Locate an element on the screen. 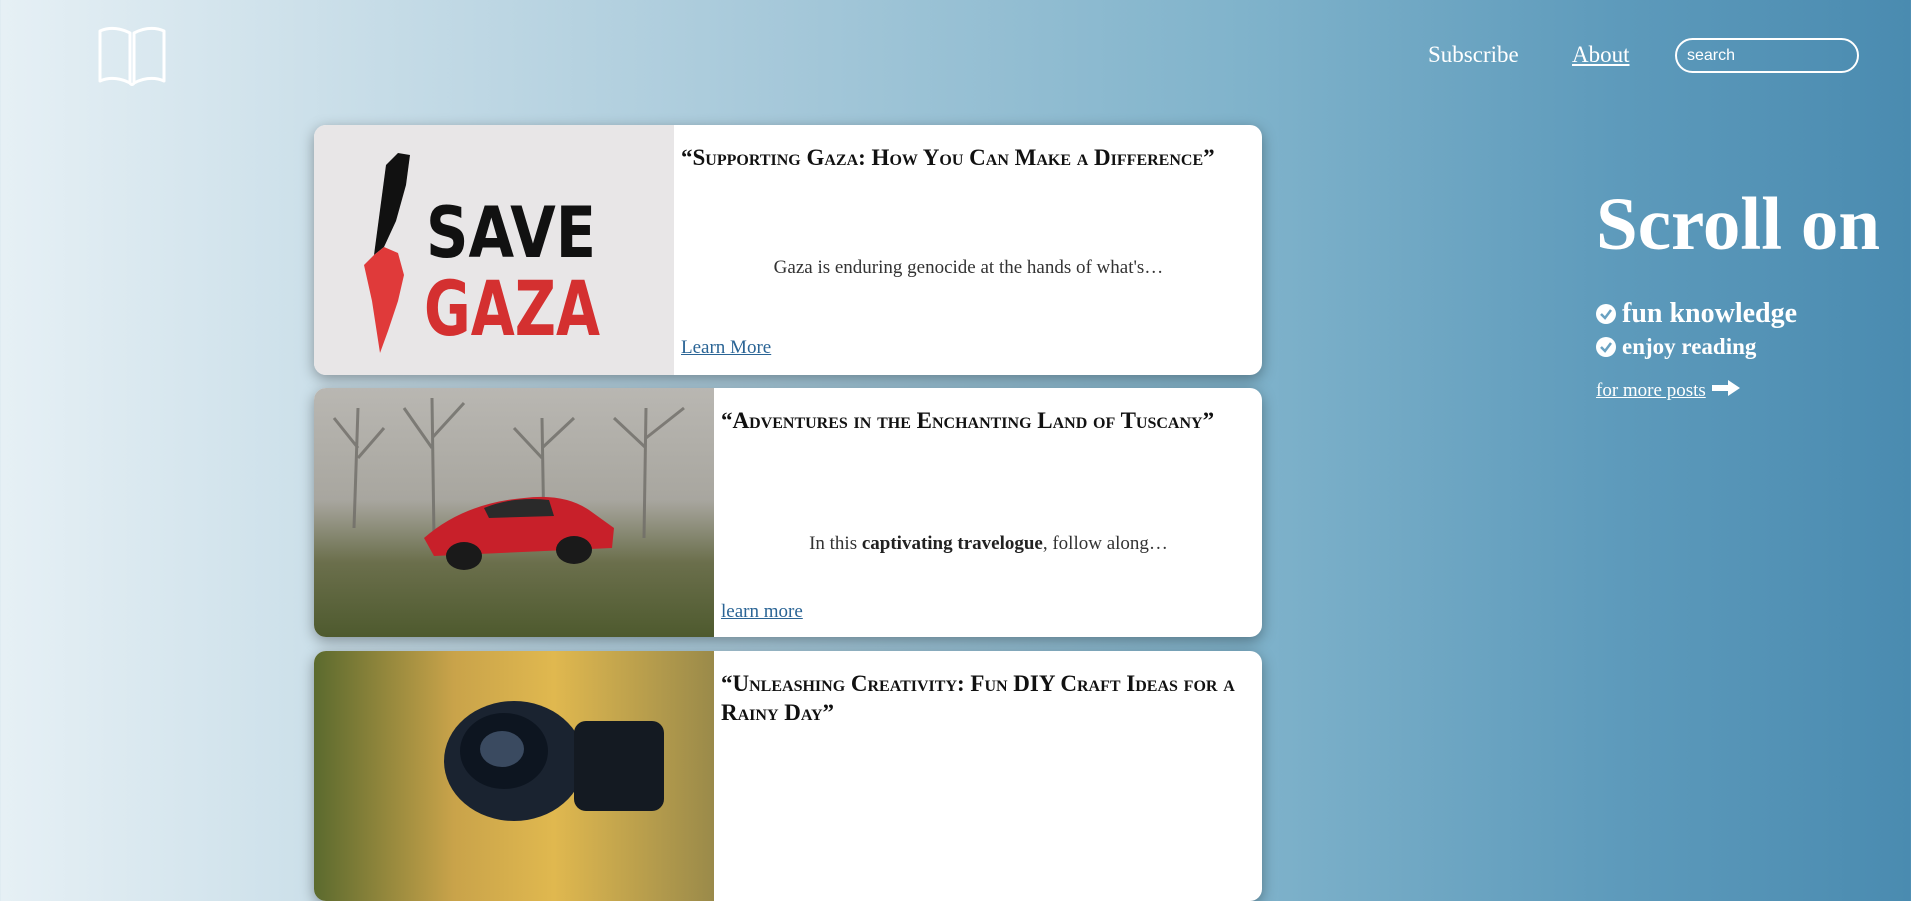 This screenshot has width=1911, height=901. learn-more-link: learn more is located at coordinates (762, 612).